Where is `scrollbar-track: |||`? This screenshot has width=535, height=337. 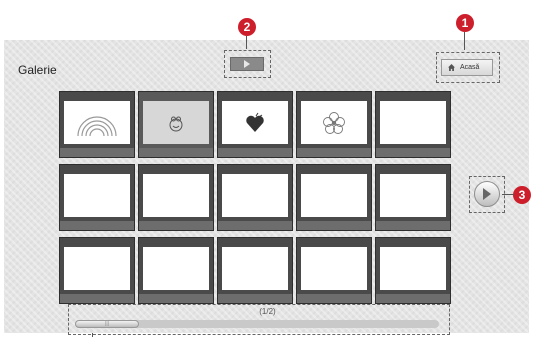
scrollbar-track: ||| is located at coordinates (257, 324).